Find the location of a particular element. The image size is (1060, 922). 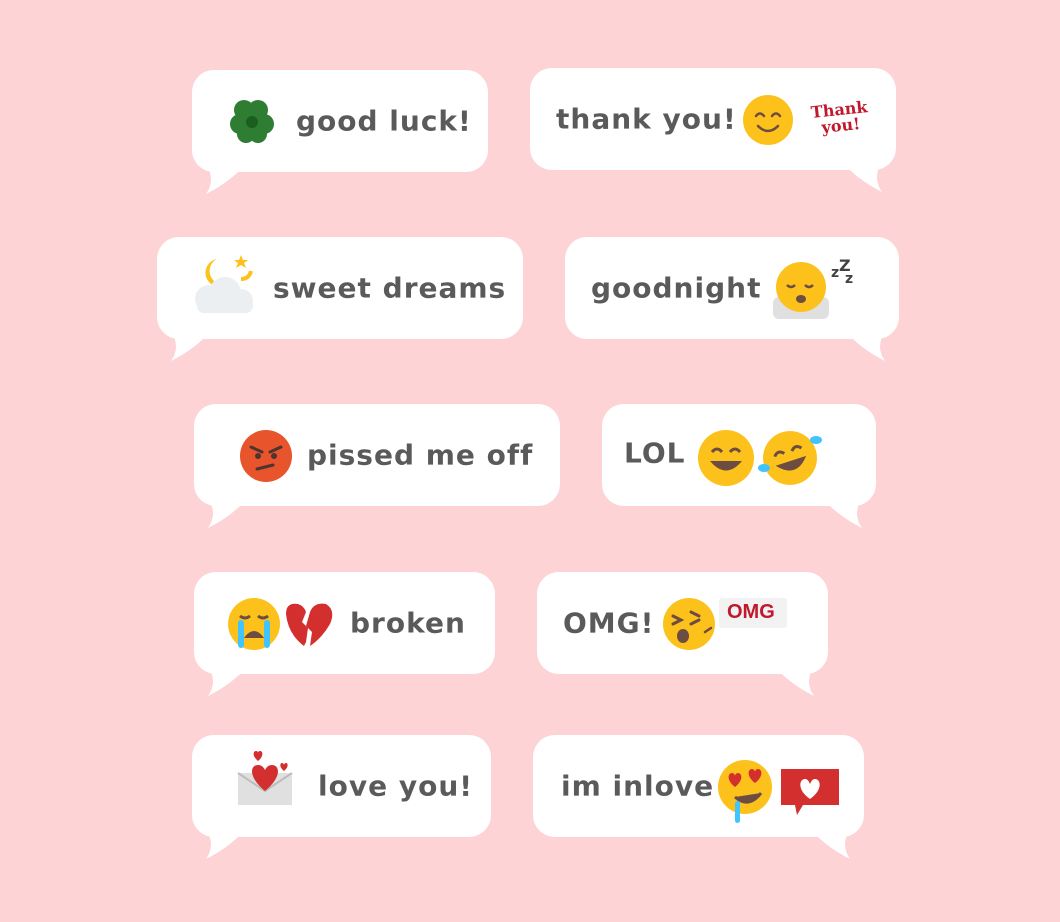

laughing-faces-icon is located at coordinates (760, 458).